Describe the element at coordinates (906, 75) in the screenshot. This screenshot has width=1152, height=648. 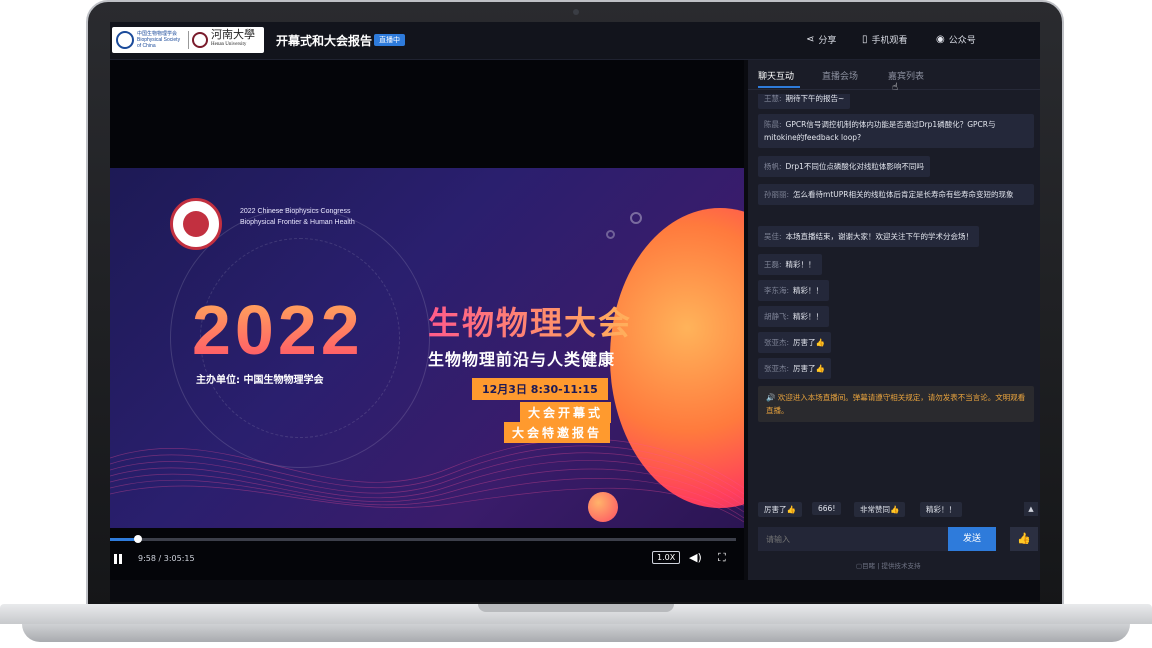
I see `tab-guests: 嘉宾列表` at that location.